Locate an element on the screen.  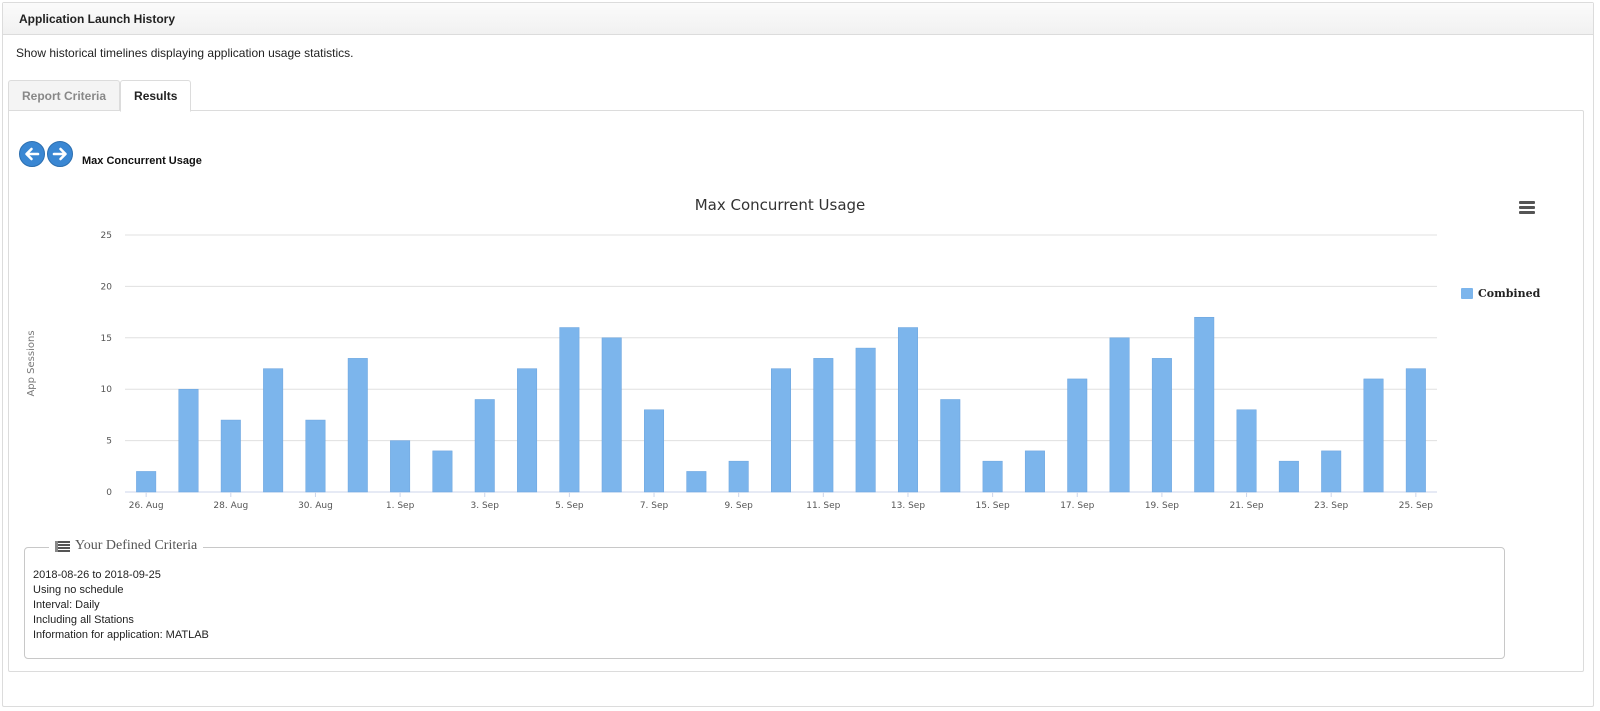
x-tick-label: 19. Sep is located at coordinates (1162, 506).